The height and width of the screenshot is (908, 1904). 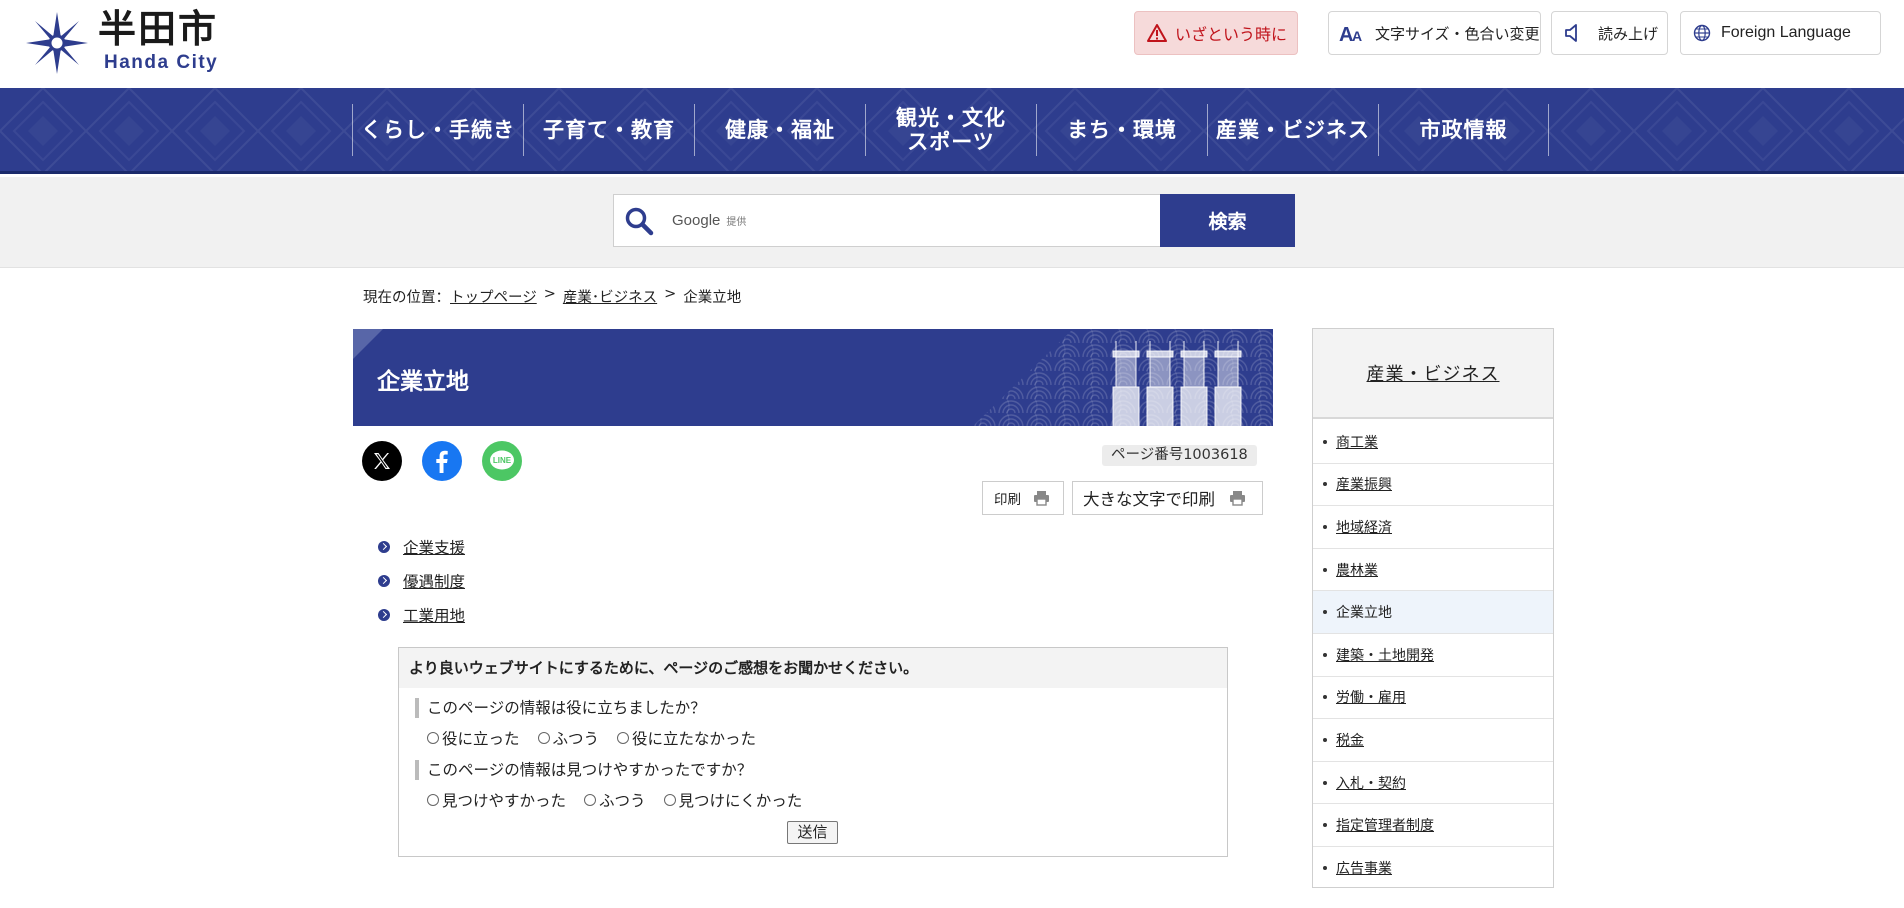 I want to click on list-item: 工業用地, so click(x=421, y=615).